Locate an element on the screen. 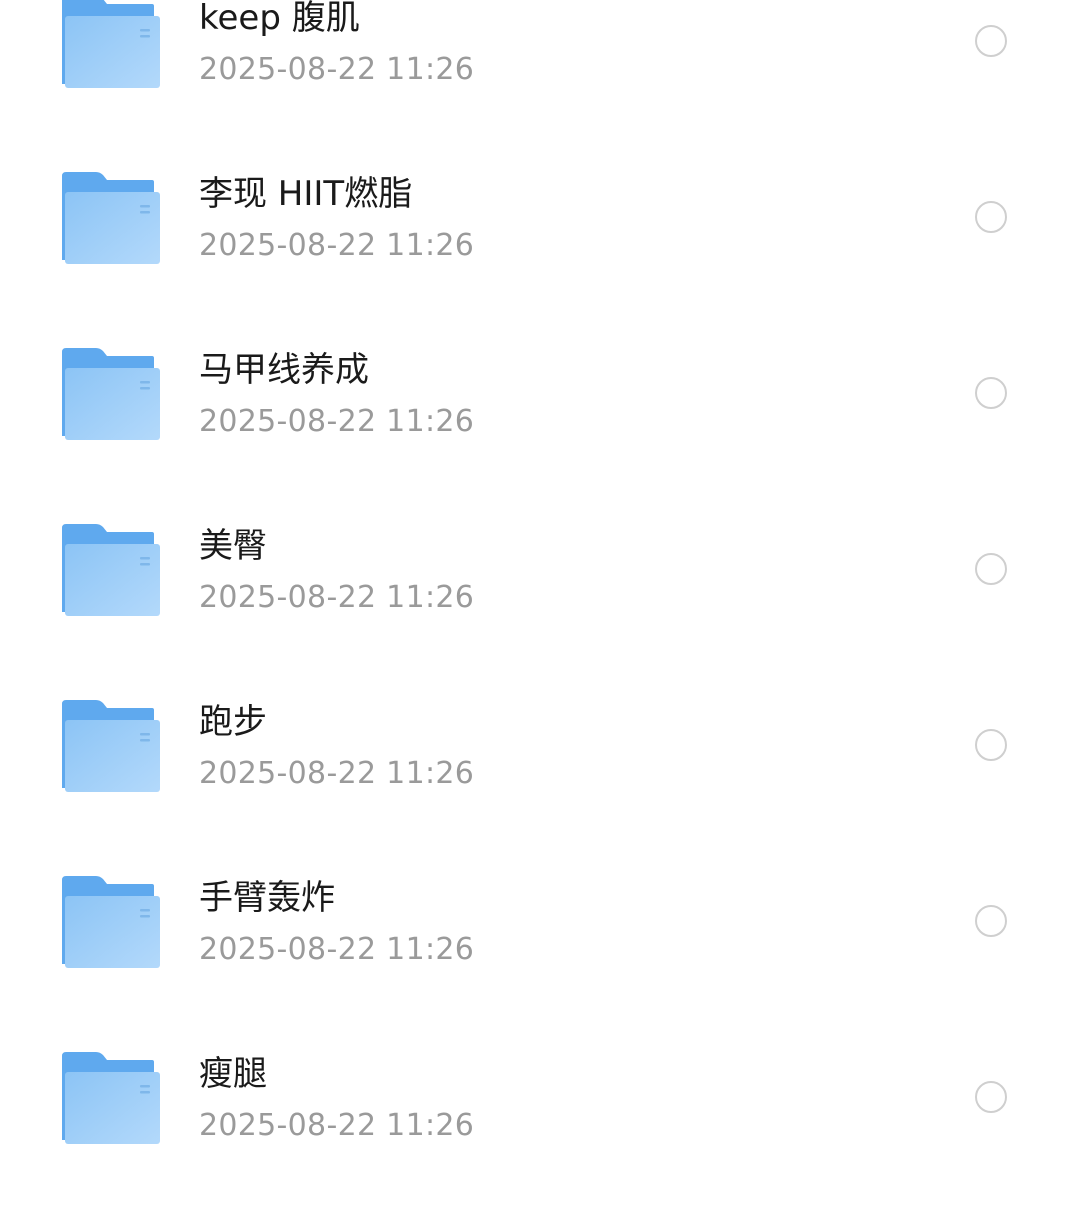  file-row: 李现 HIIT燃脂 2025-08-22 11:26 is located at coordinates (540, 244).